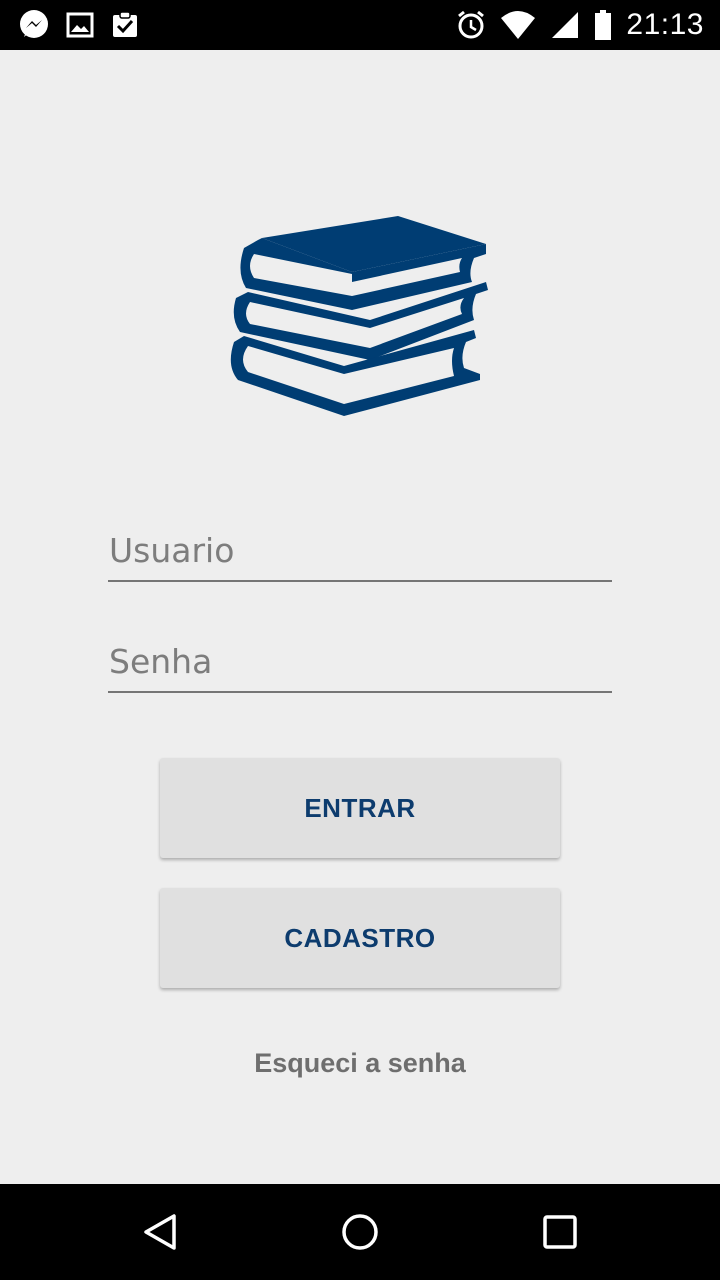 The image size is (720, 1280). Describe the element at coordinates (160, 1232) in the screenshot. I see `back-icon` at that location.